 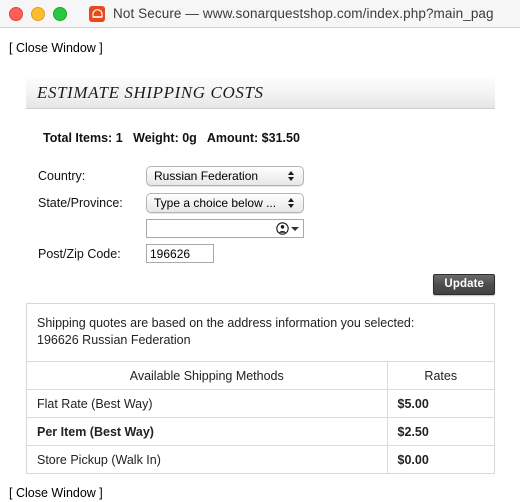 What do you see at coordinates (253, 138) in the screenshot?
I see `total-amount-label: Amount: $31.50` at bounding box center [253, 138].